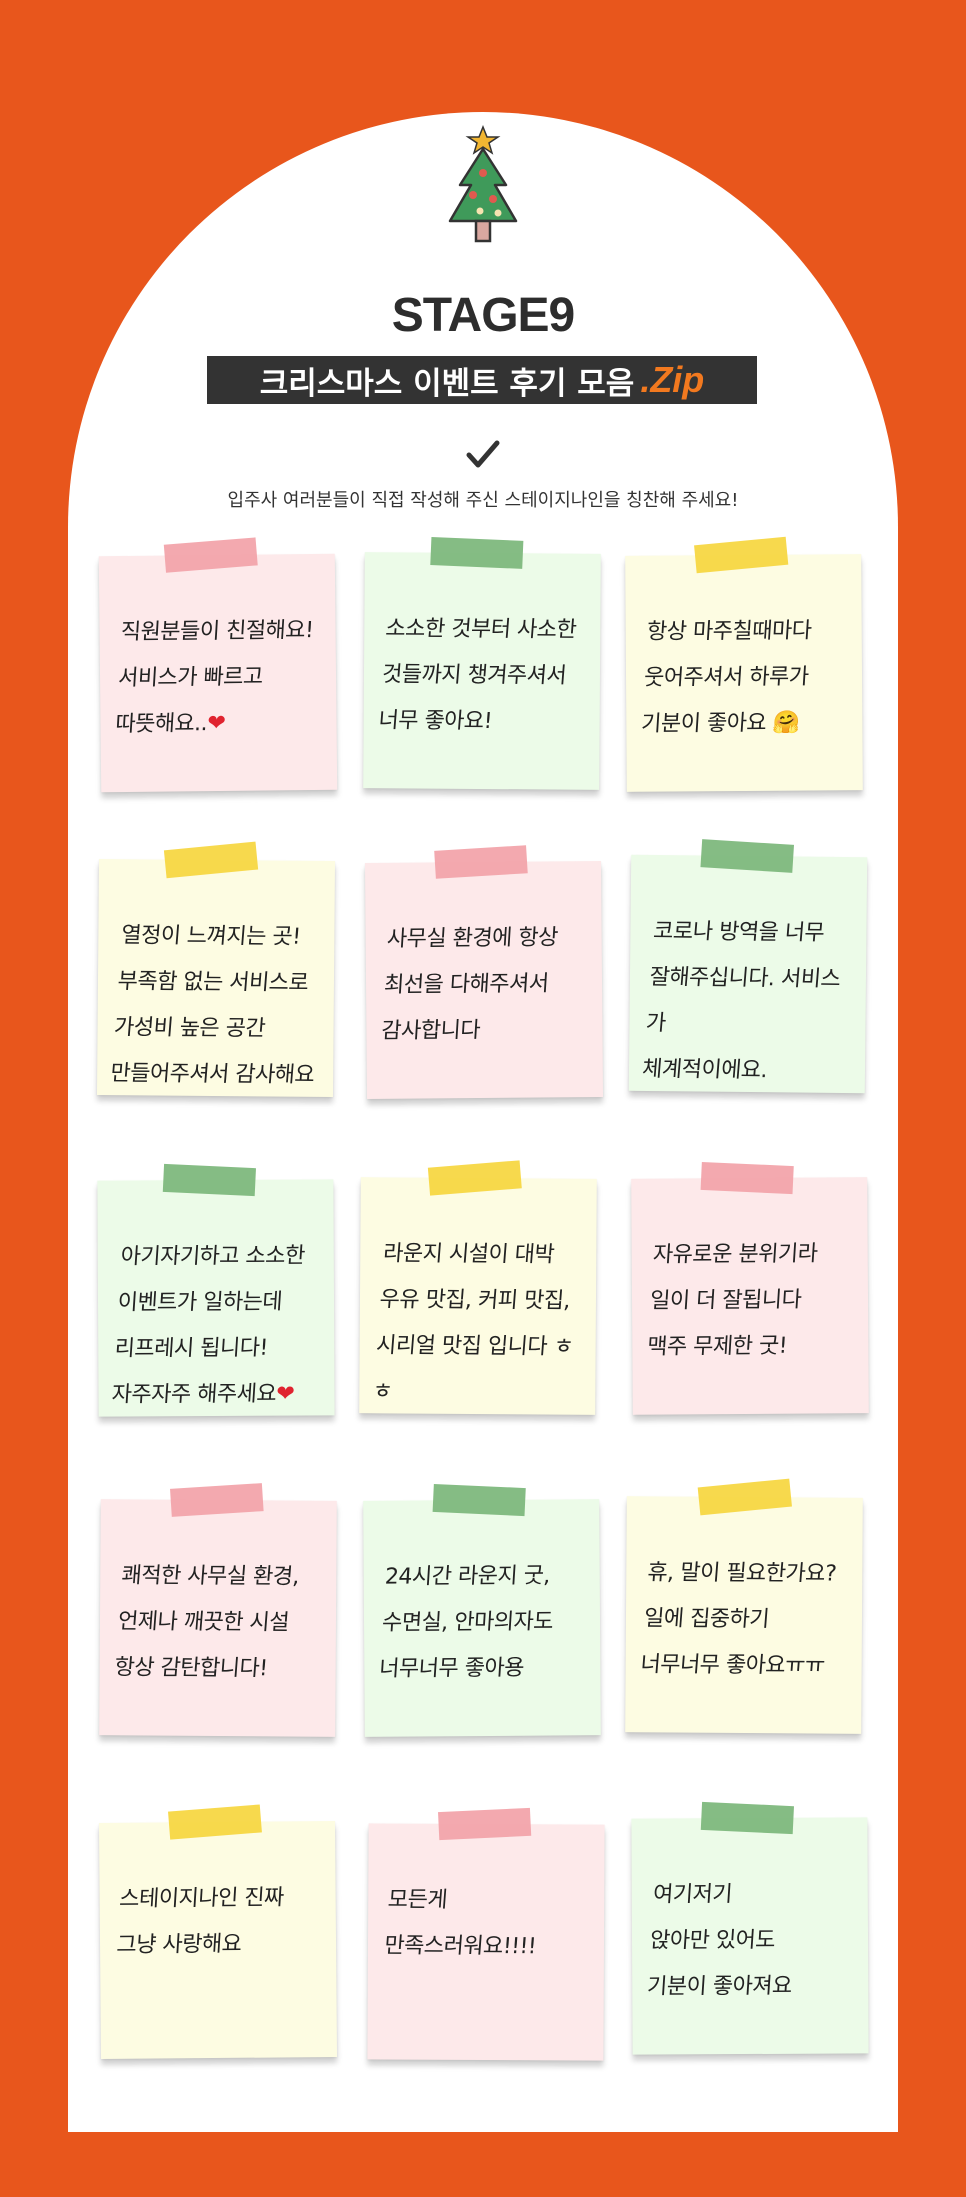 This screenshot has width=966, height=2197. Describe the element at coordinates (466, 1622) in the screenshot. I see `note-text: 24시간 라운지 굿, 수면실, 안마의자도 너무너무 좋아용` at that location.